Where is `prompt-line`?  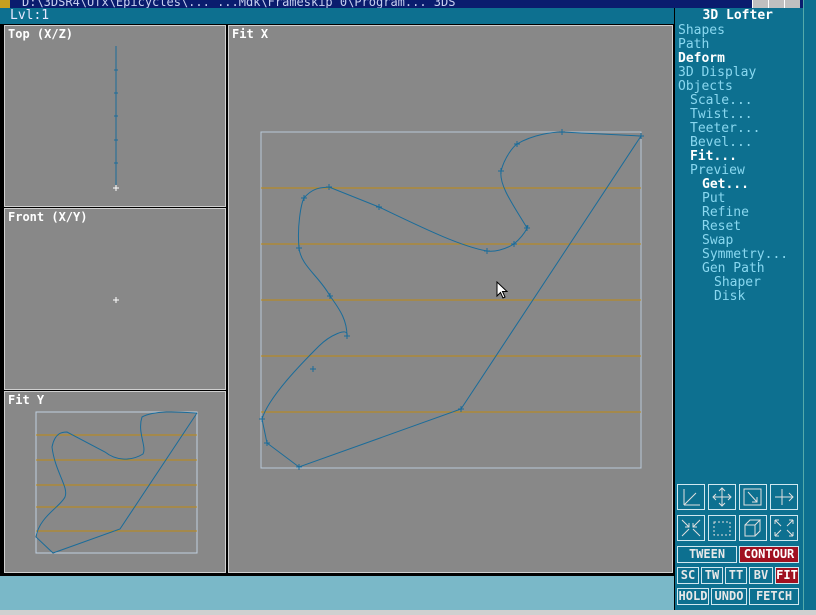
prompt-line is located at coordinates (337, 592).